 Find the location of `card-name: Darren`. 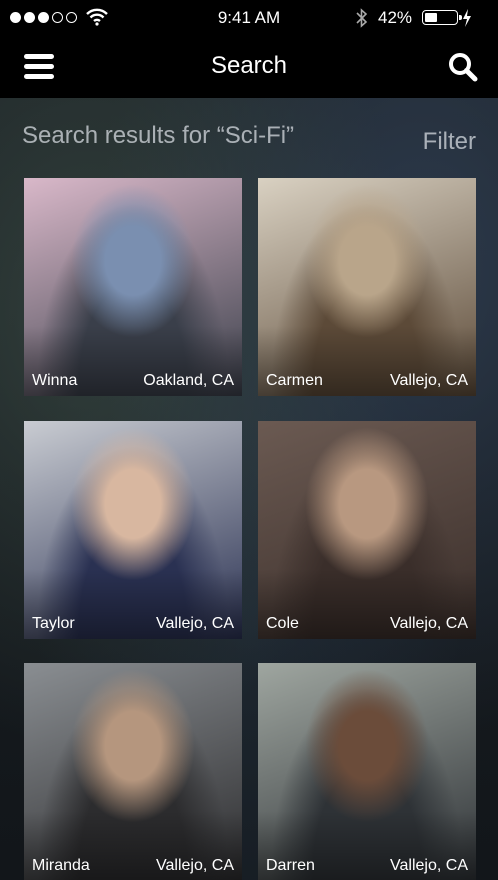

card-name: Darren is located at coordinates (290, 865).